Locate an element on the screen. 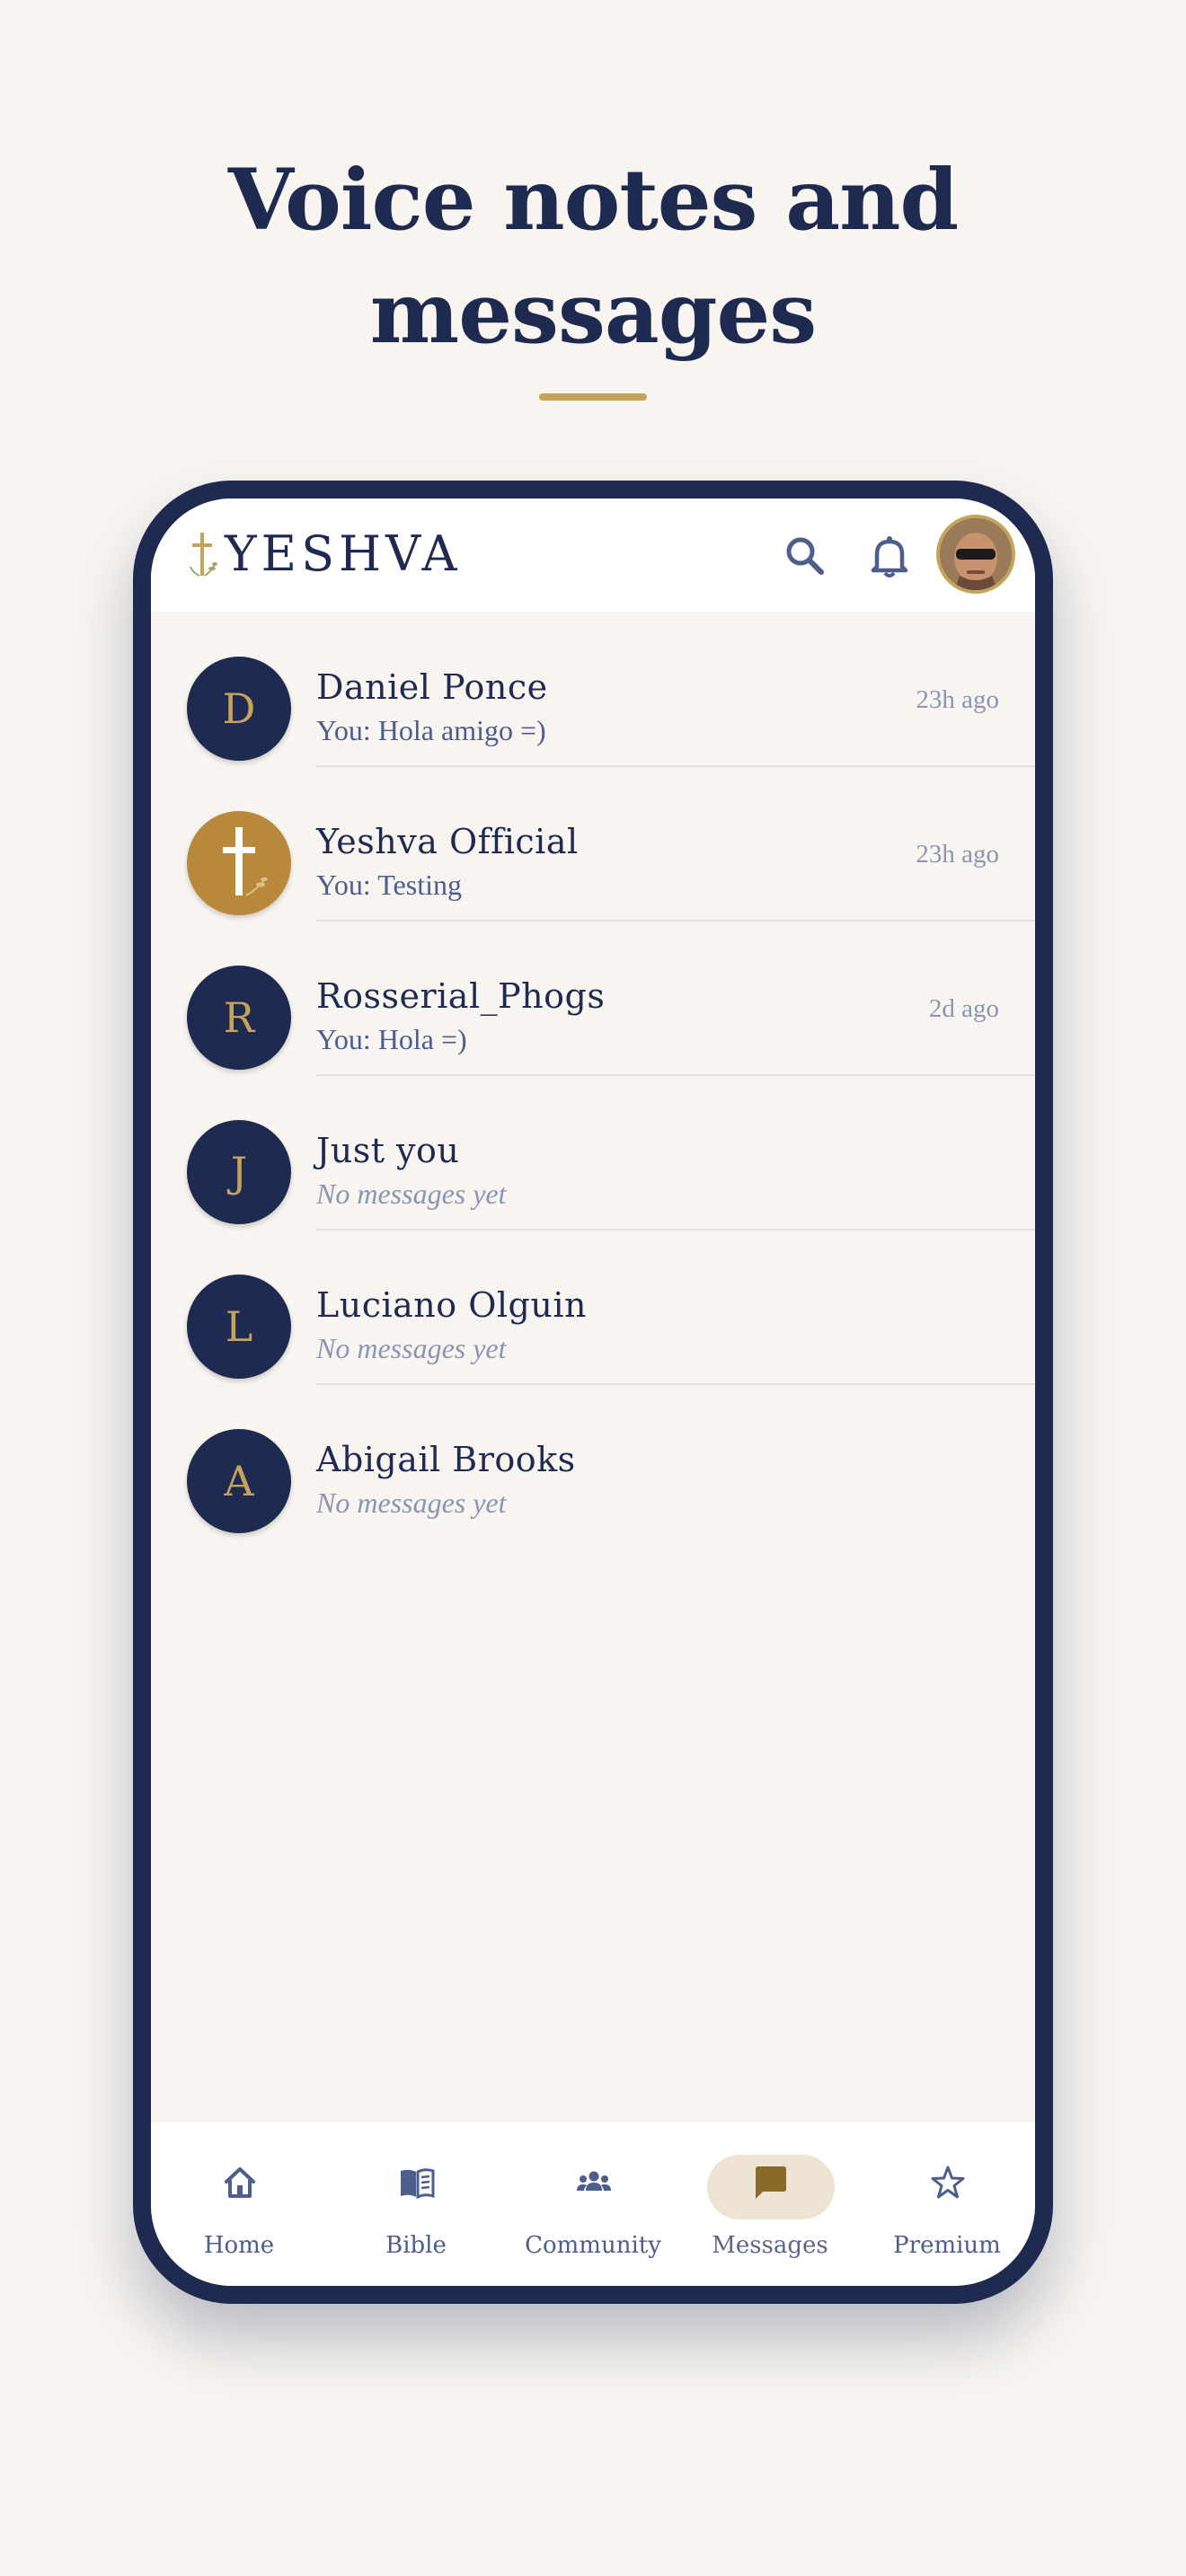  home-icon is located at coordinates (240, 2182).